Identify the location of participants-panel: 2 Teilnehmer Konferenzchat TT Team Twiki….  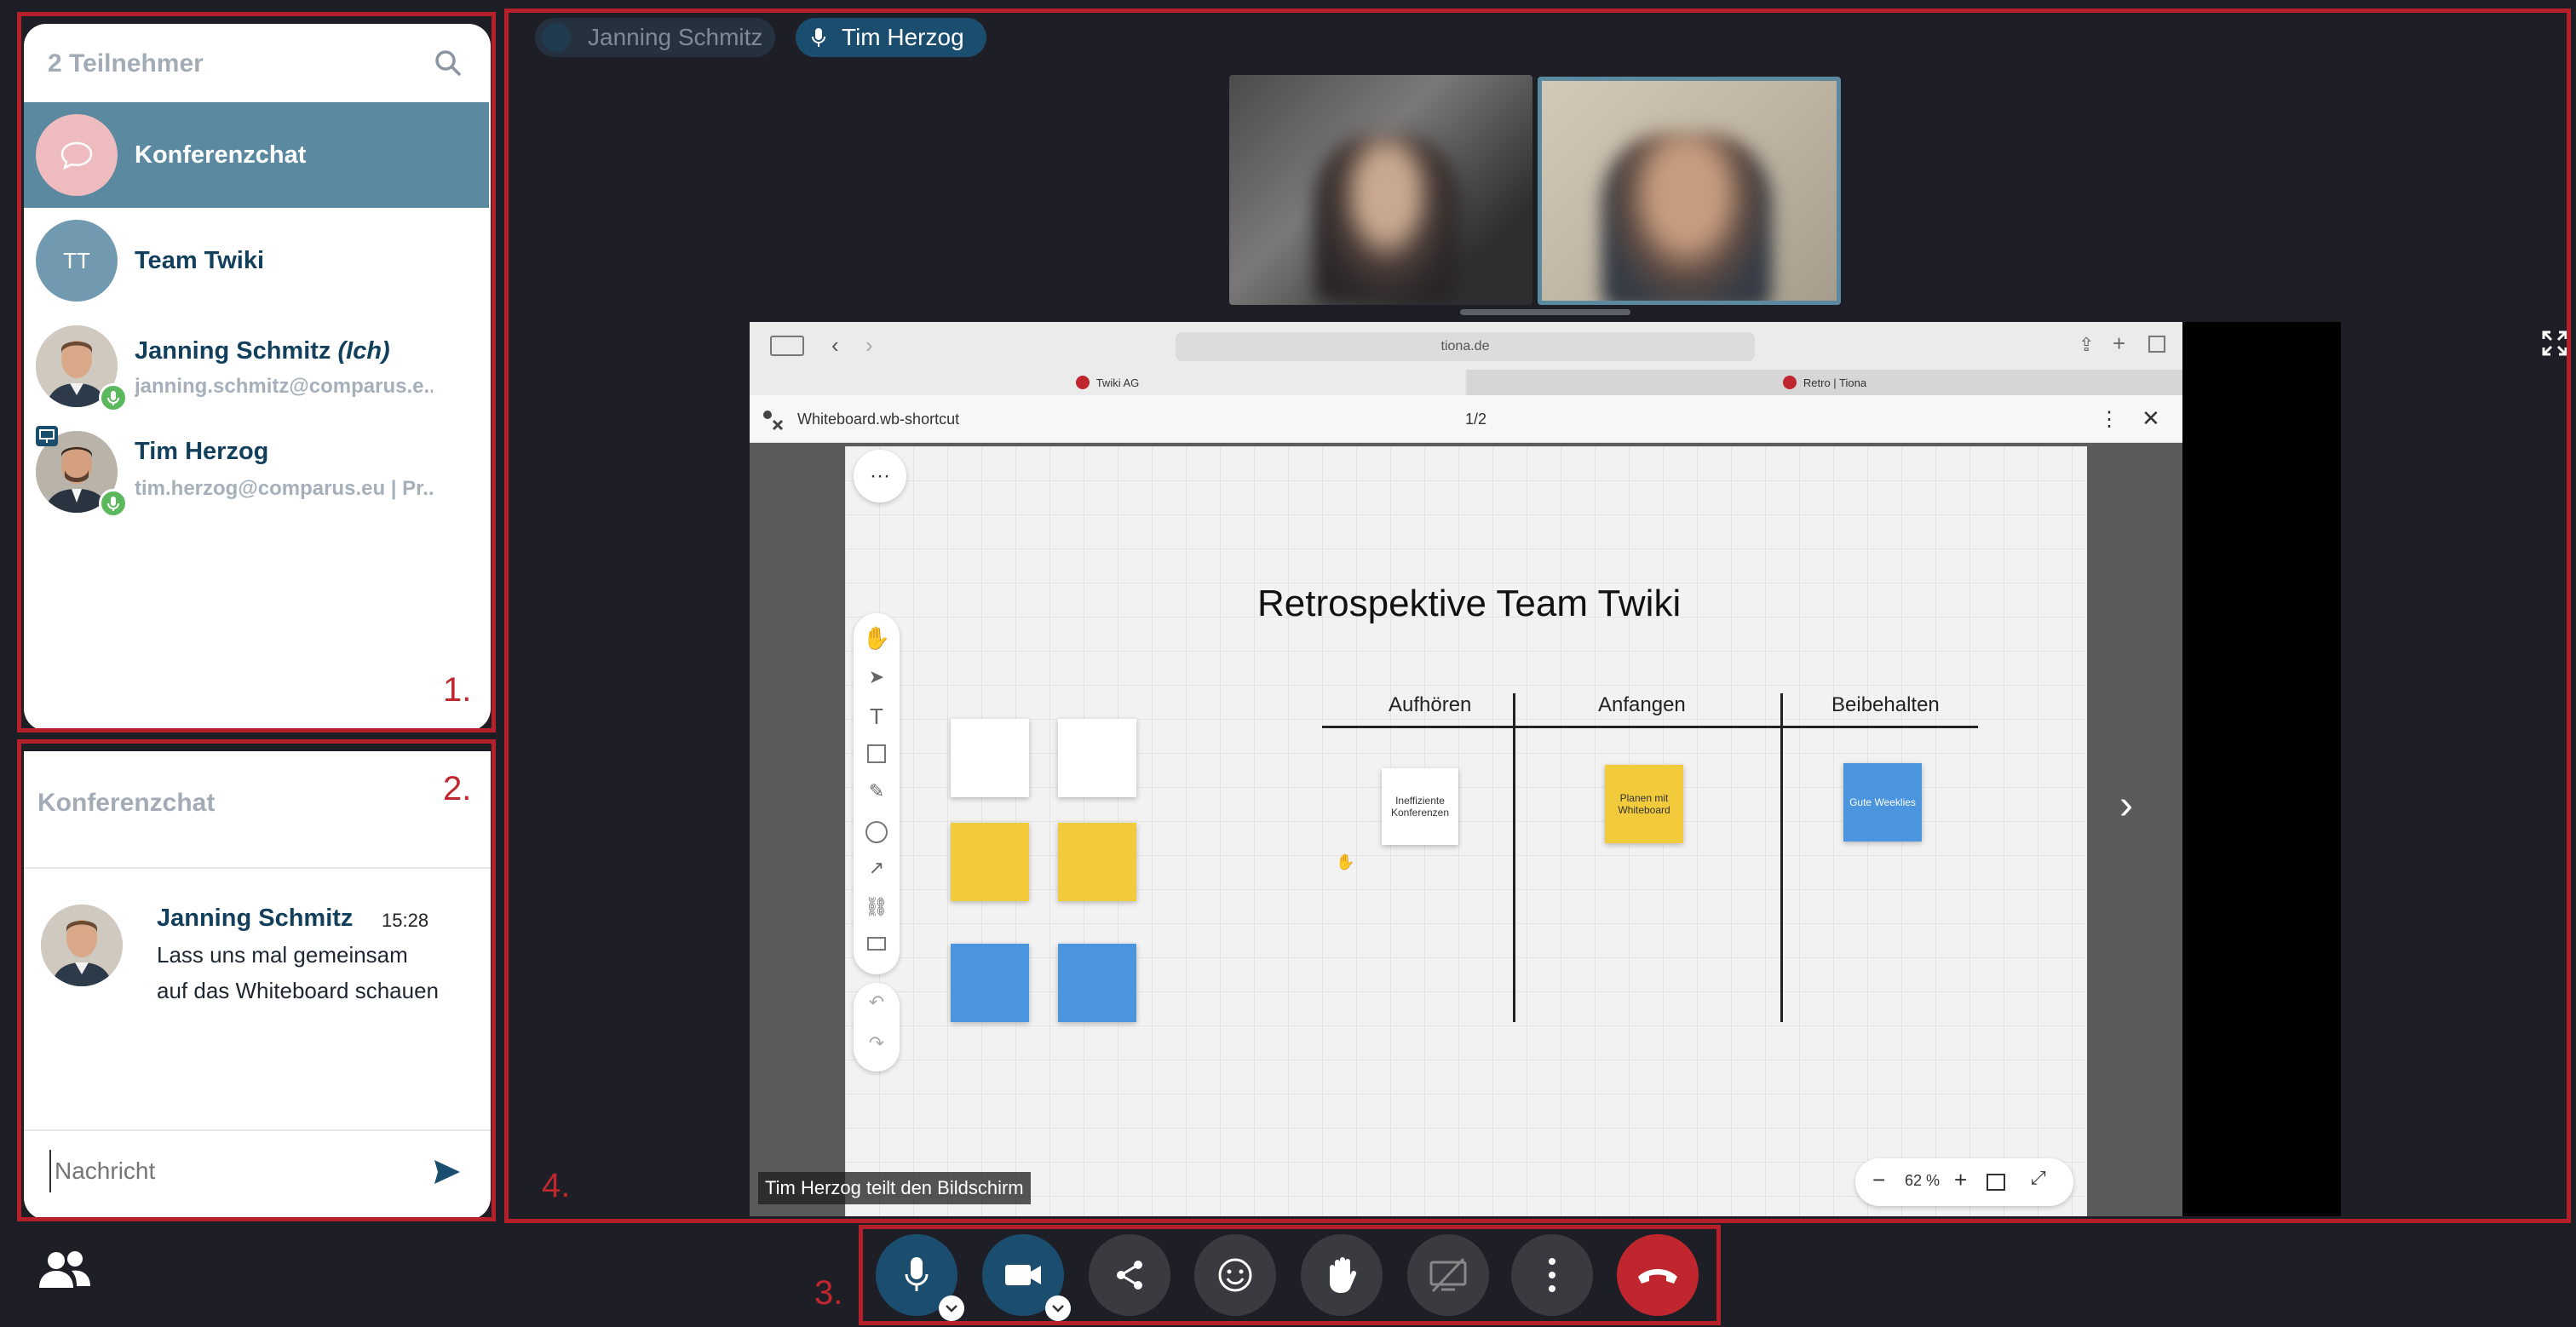
(257, 377).